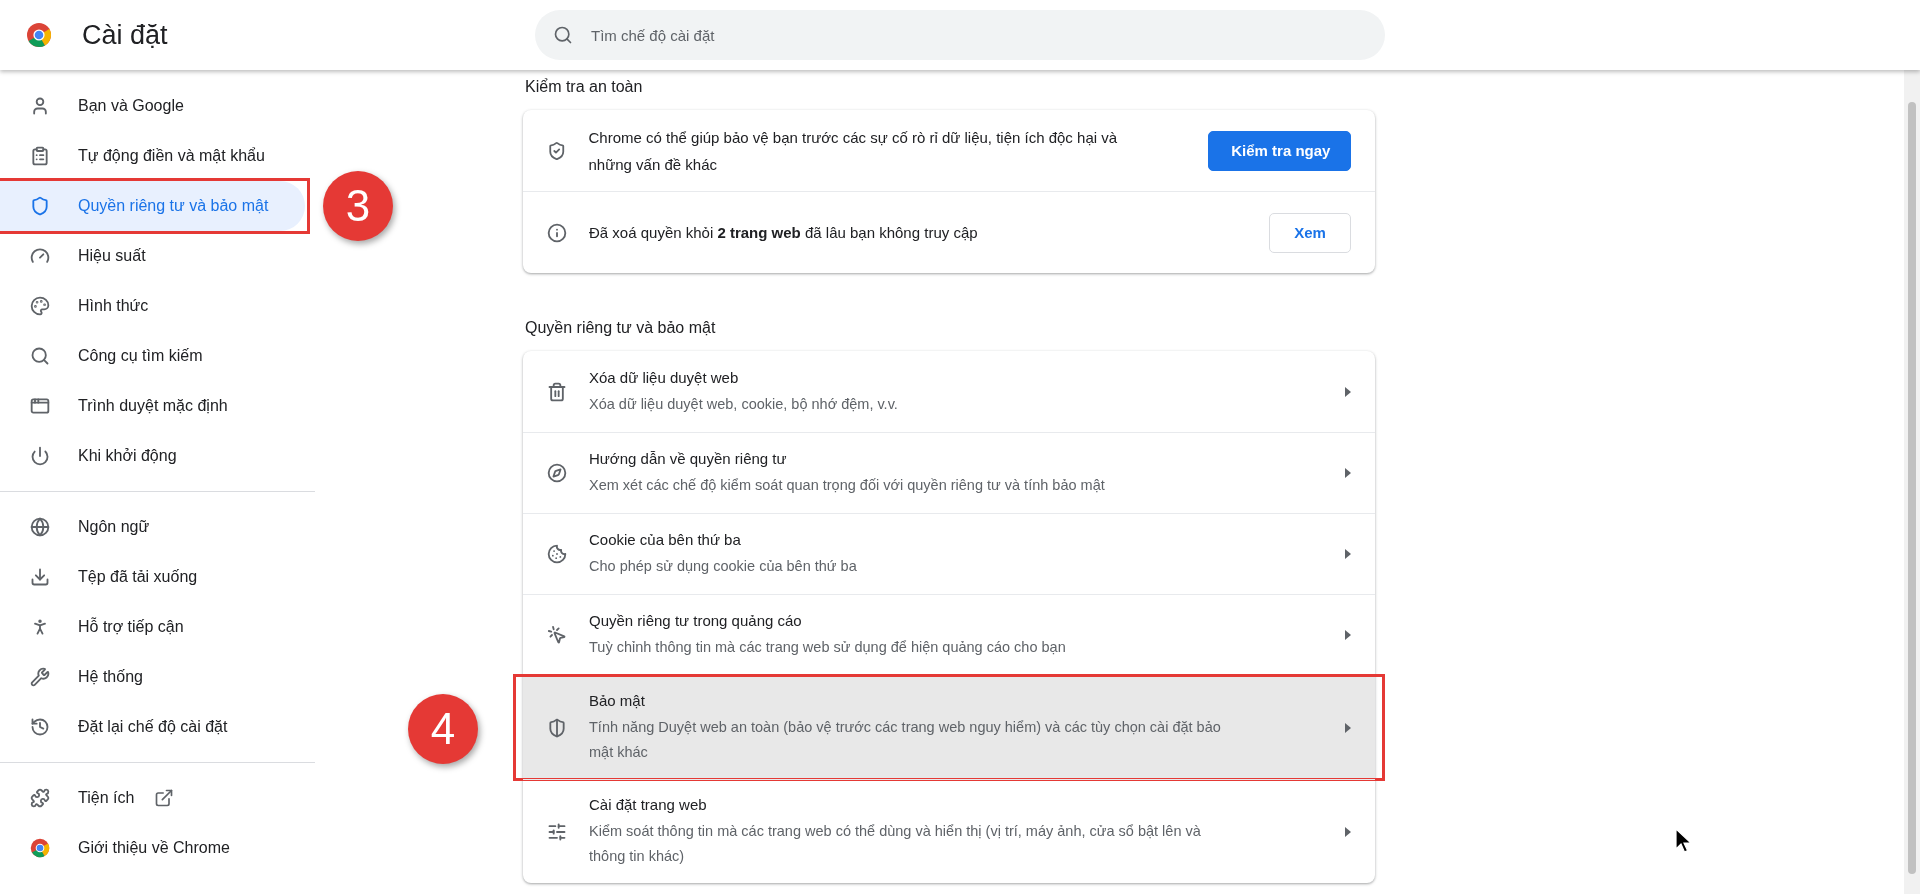 The image size is (1920, 894). I want to click on sidebar-item: Đặt lại chế độ cài đặt, so click(152, 727).